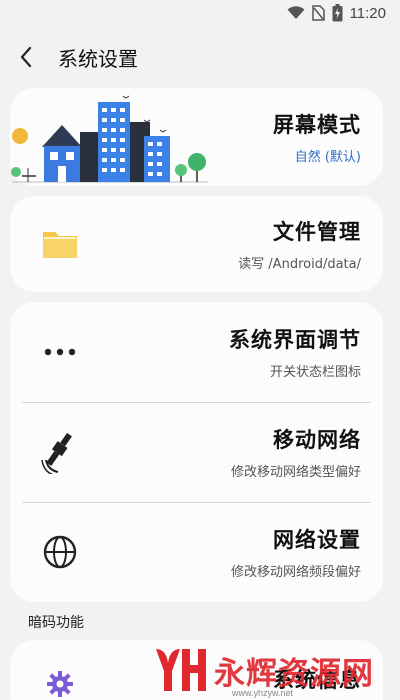 The width and height of the screenshot is (400, 700). I want to click on network-settings-row: 网络设置 修改移动网络频段偏好, so click(196, 552).